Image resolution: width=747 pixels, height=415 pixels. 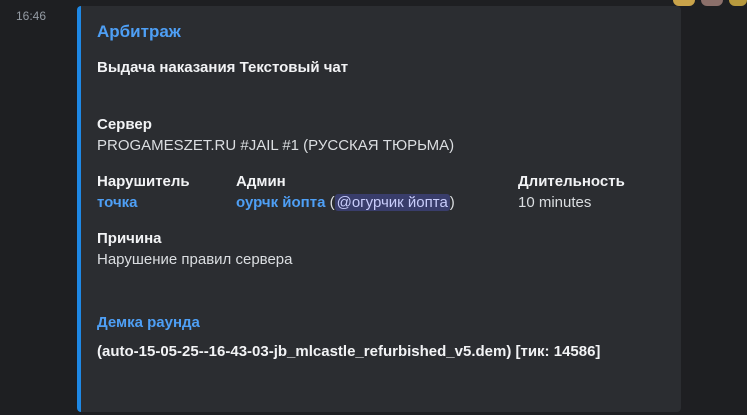 What do you see at coordinates (276, 145) in the screenshot?
I see `field-server-value: PROGAMESZET.RU #JAIL #1 (РУССКАЯ ТЮРЬМА)` at bounding box center [276, 145].